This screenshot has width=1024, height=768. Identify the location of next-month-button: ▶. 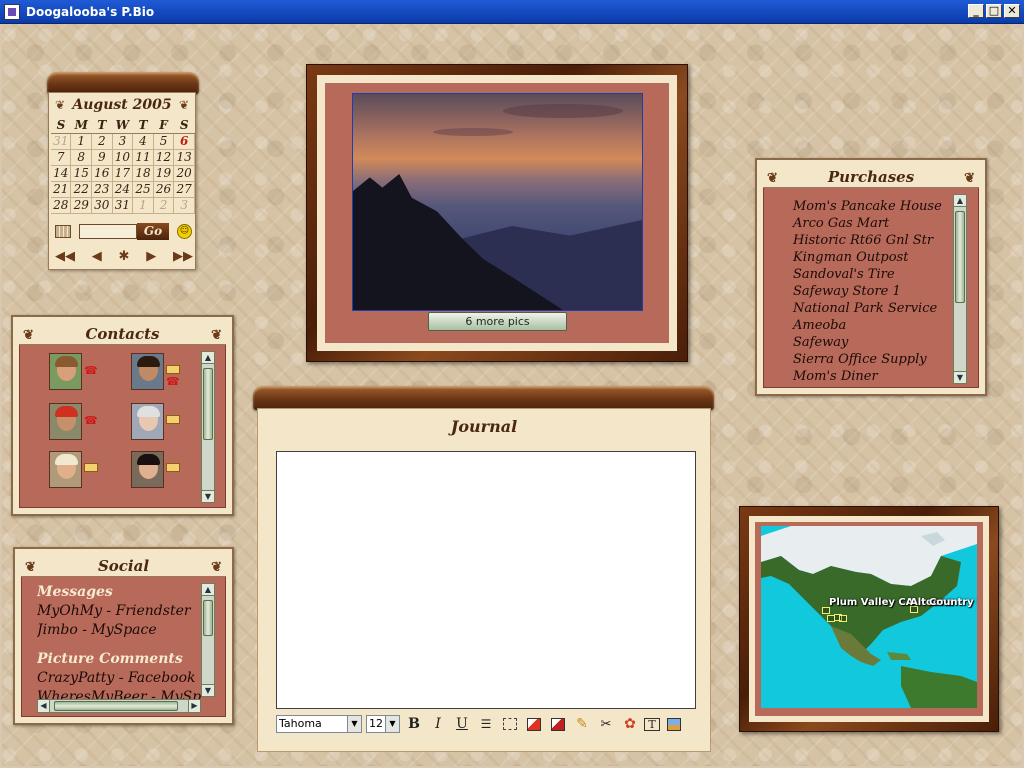
(151, 256).